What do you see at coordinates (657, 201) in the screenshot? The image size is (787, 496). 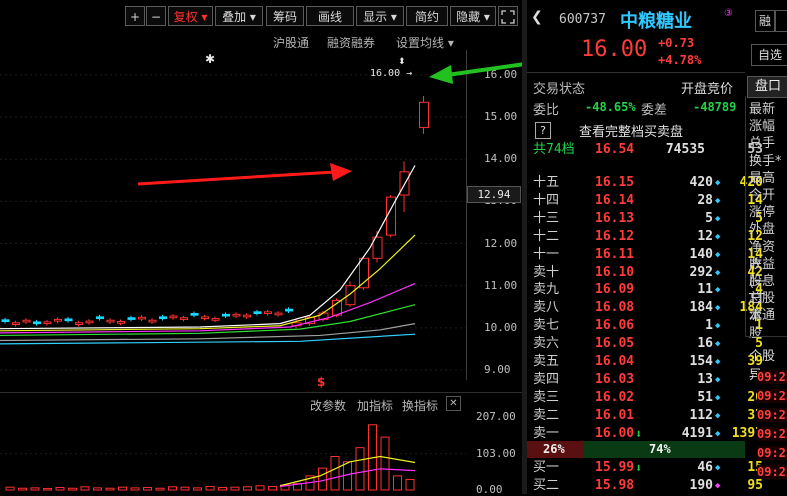 I see `ask-level-row: 十四 16.14 28 ◆ 14` at bounding box center [657, 201].